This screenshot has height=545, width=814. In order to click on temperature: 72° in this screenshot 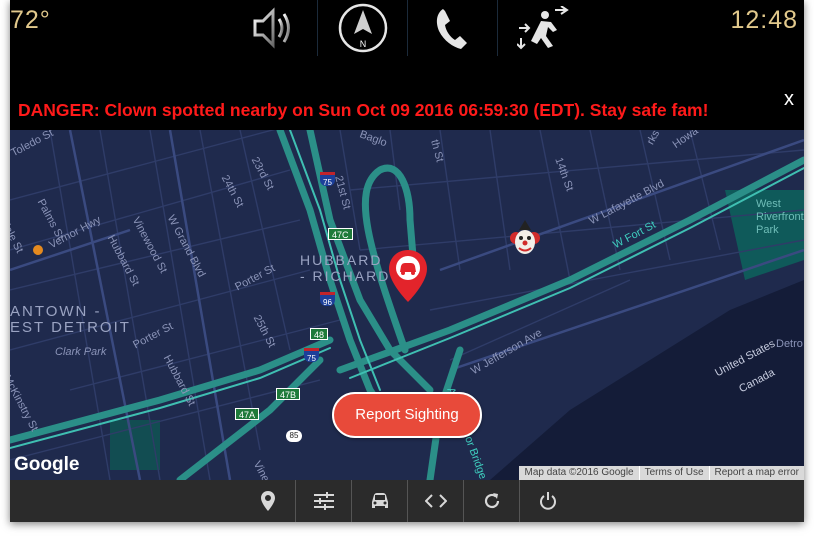, I will do `click(30, 20)`.